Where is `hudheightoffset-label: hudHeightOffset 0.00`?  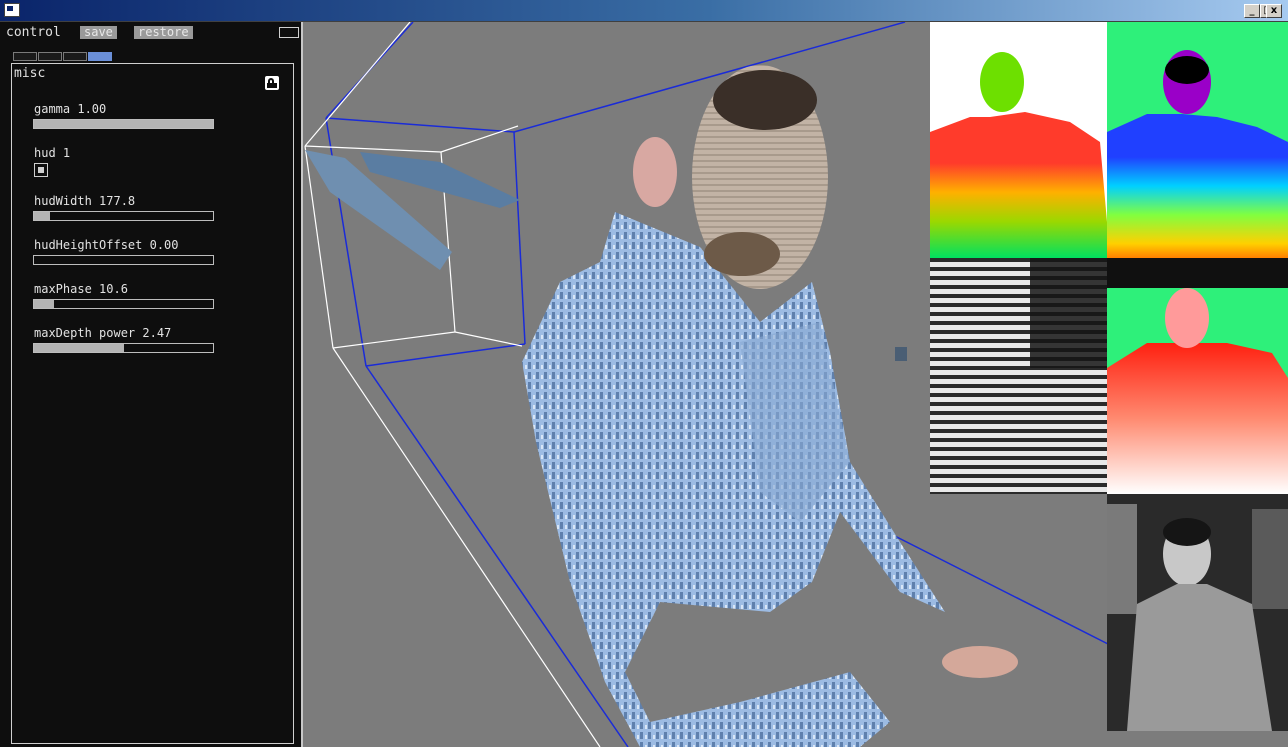
hudheightoffset-label: hudHeightOffset 0.00 is located at coordinates (106, 245).